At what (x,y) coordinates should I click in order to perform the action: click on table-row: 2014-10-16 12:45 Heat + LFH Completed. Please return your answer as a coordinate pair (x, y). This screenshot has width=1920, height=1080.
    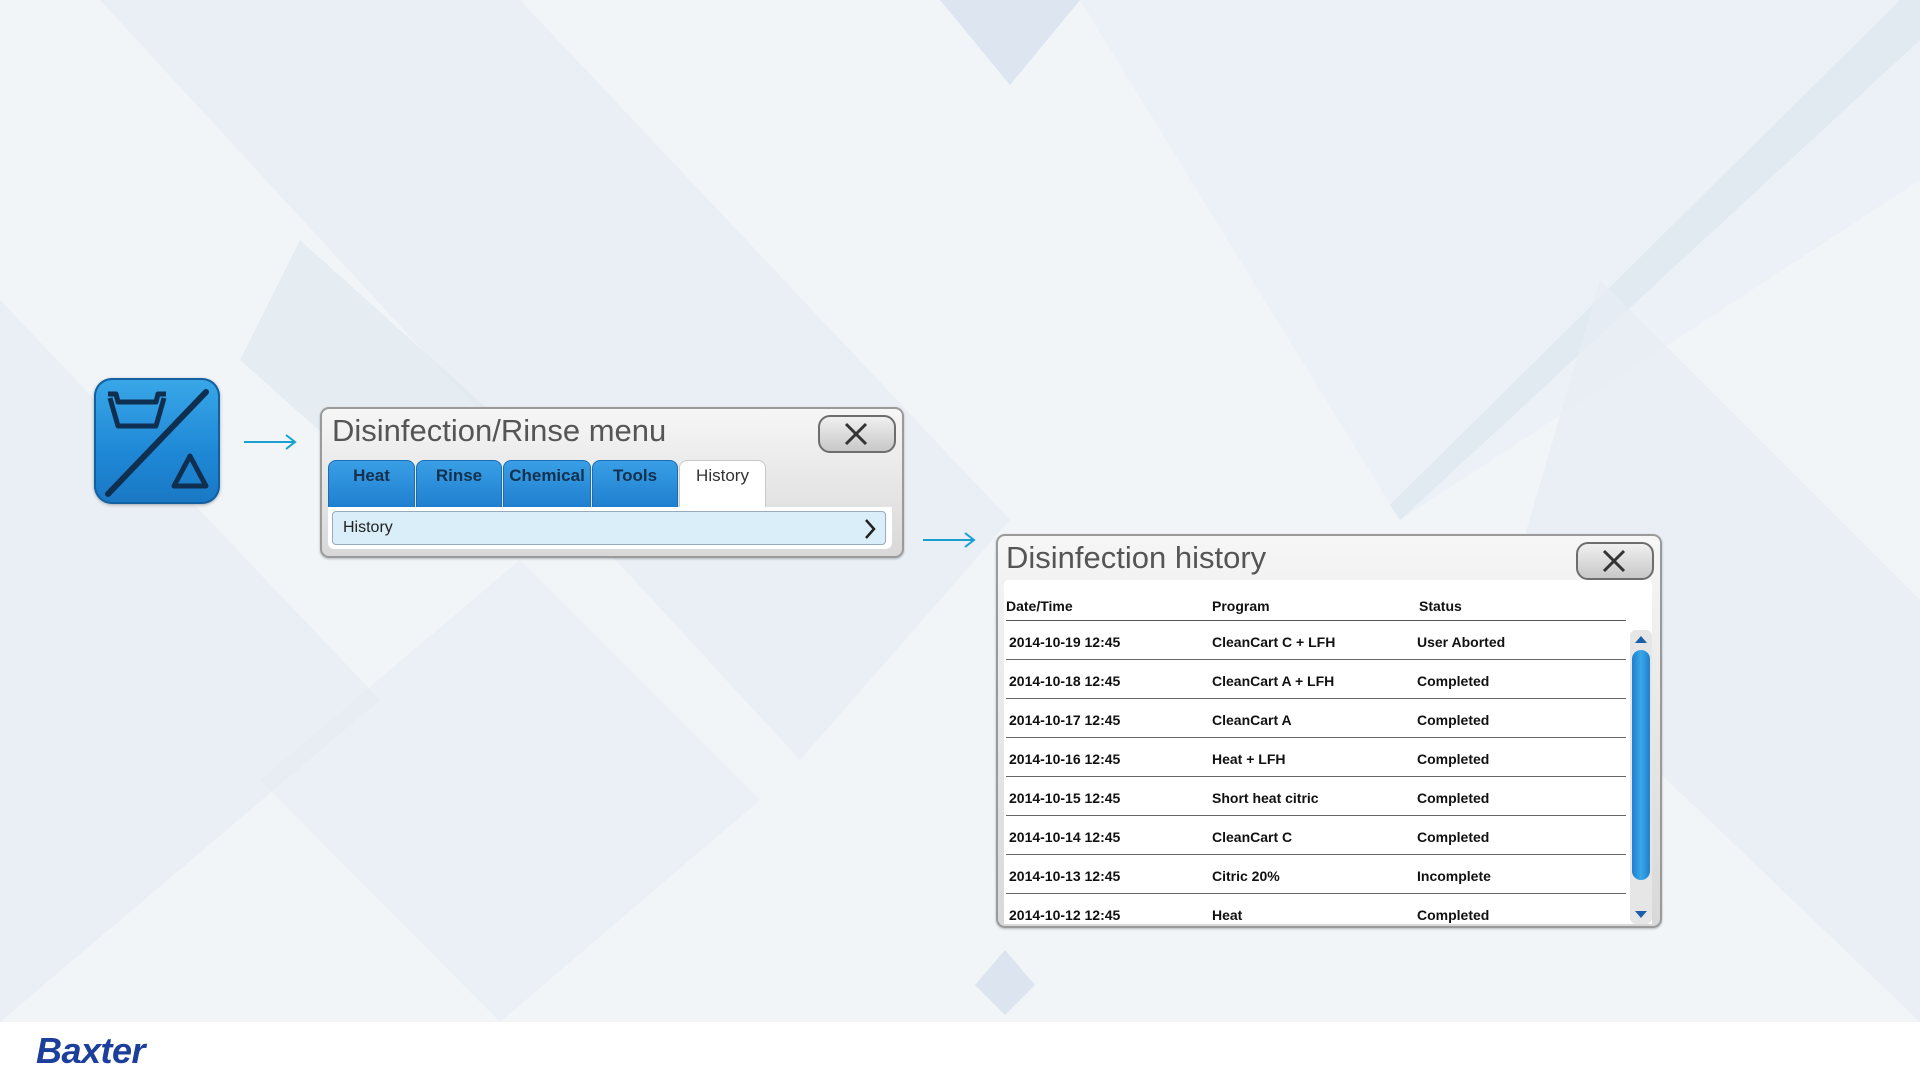
    Looking at the image, I should click on (1316, 757).